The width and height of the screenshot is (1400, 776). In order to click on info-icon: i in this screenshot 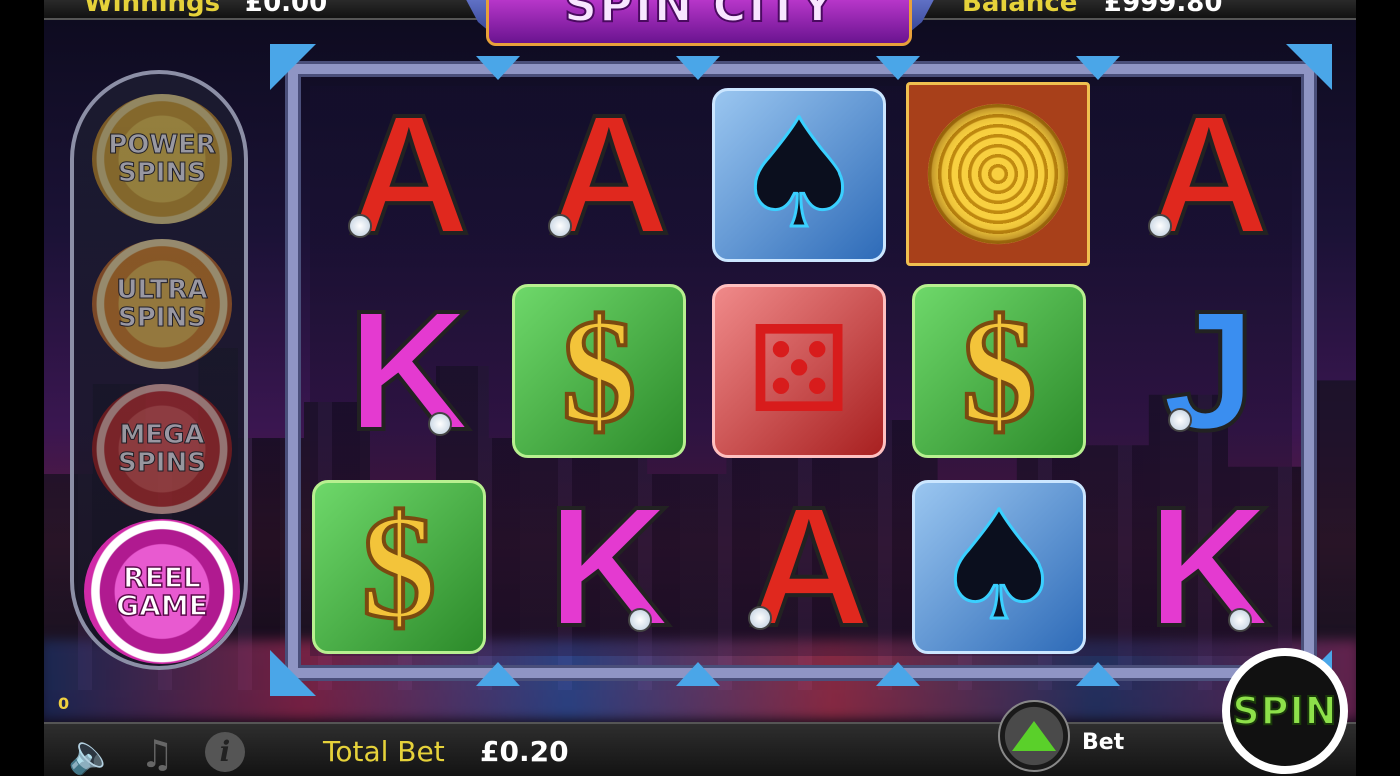, I will do `click(225, 751)`.